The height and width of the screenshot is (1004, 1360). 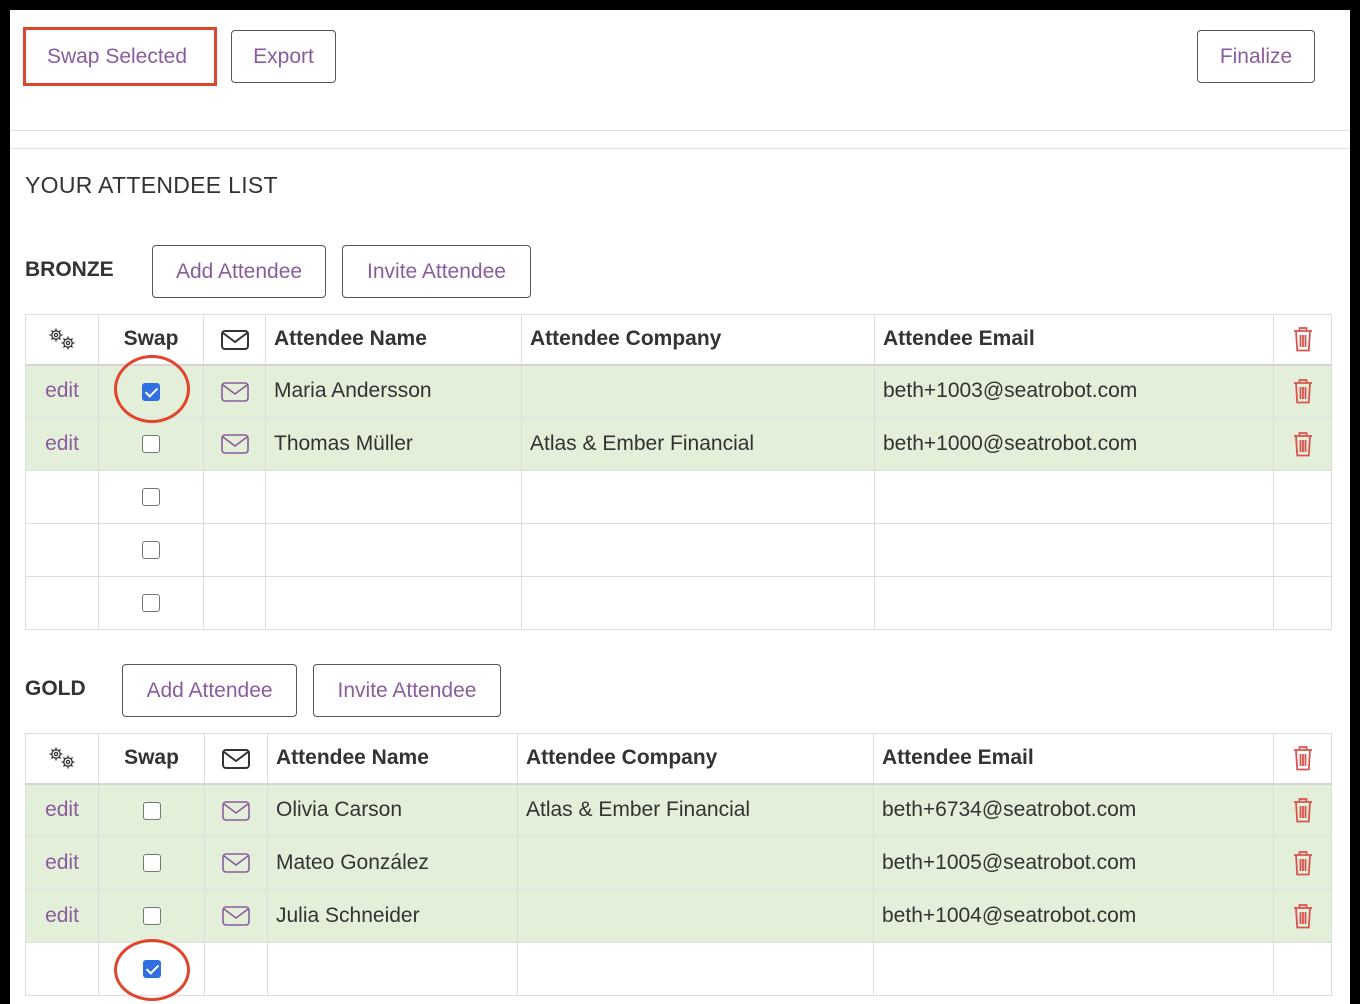 I want to click on page-title: YOUR ATTENDEE LIST, so click(x=151, y=185).